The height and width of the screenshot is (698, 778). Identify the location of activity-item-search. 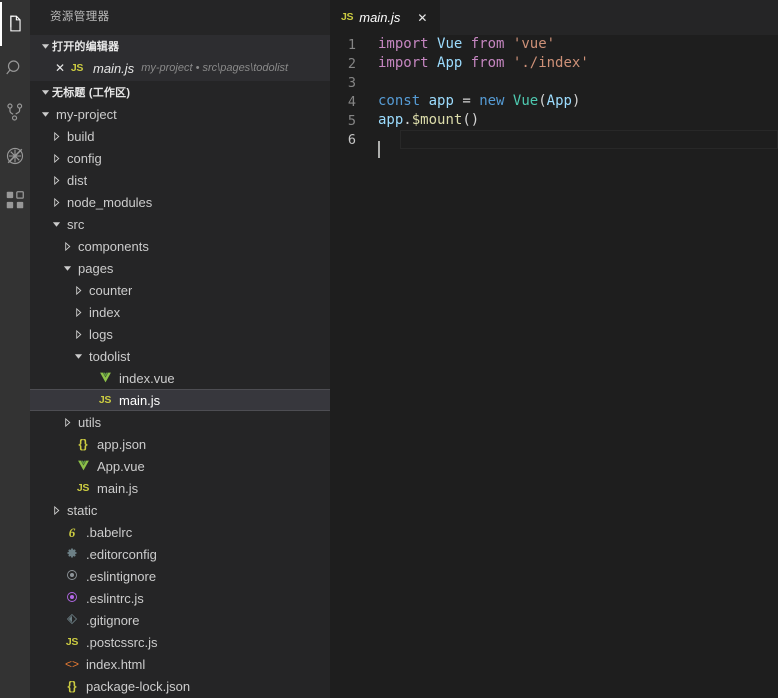
(15, 68).